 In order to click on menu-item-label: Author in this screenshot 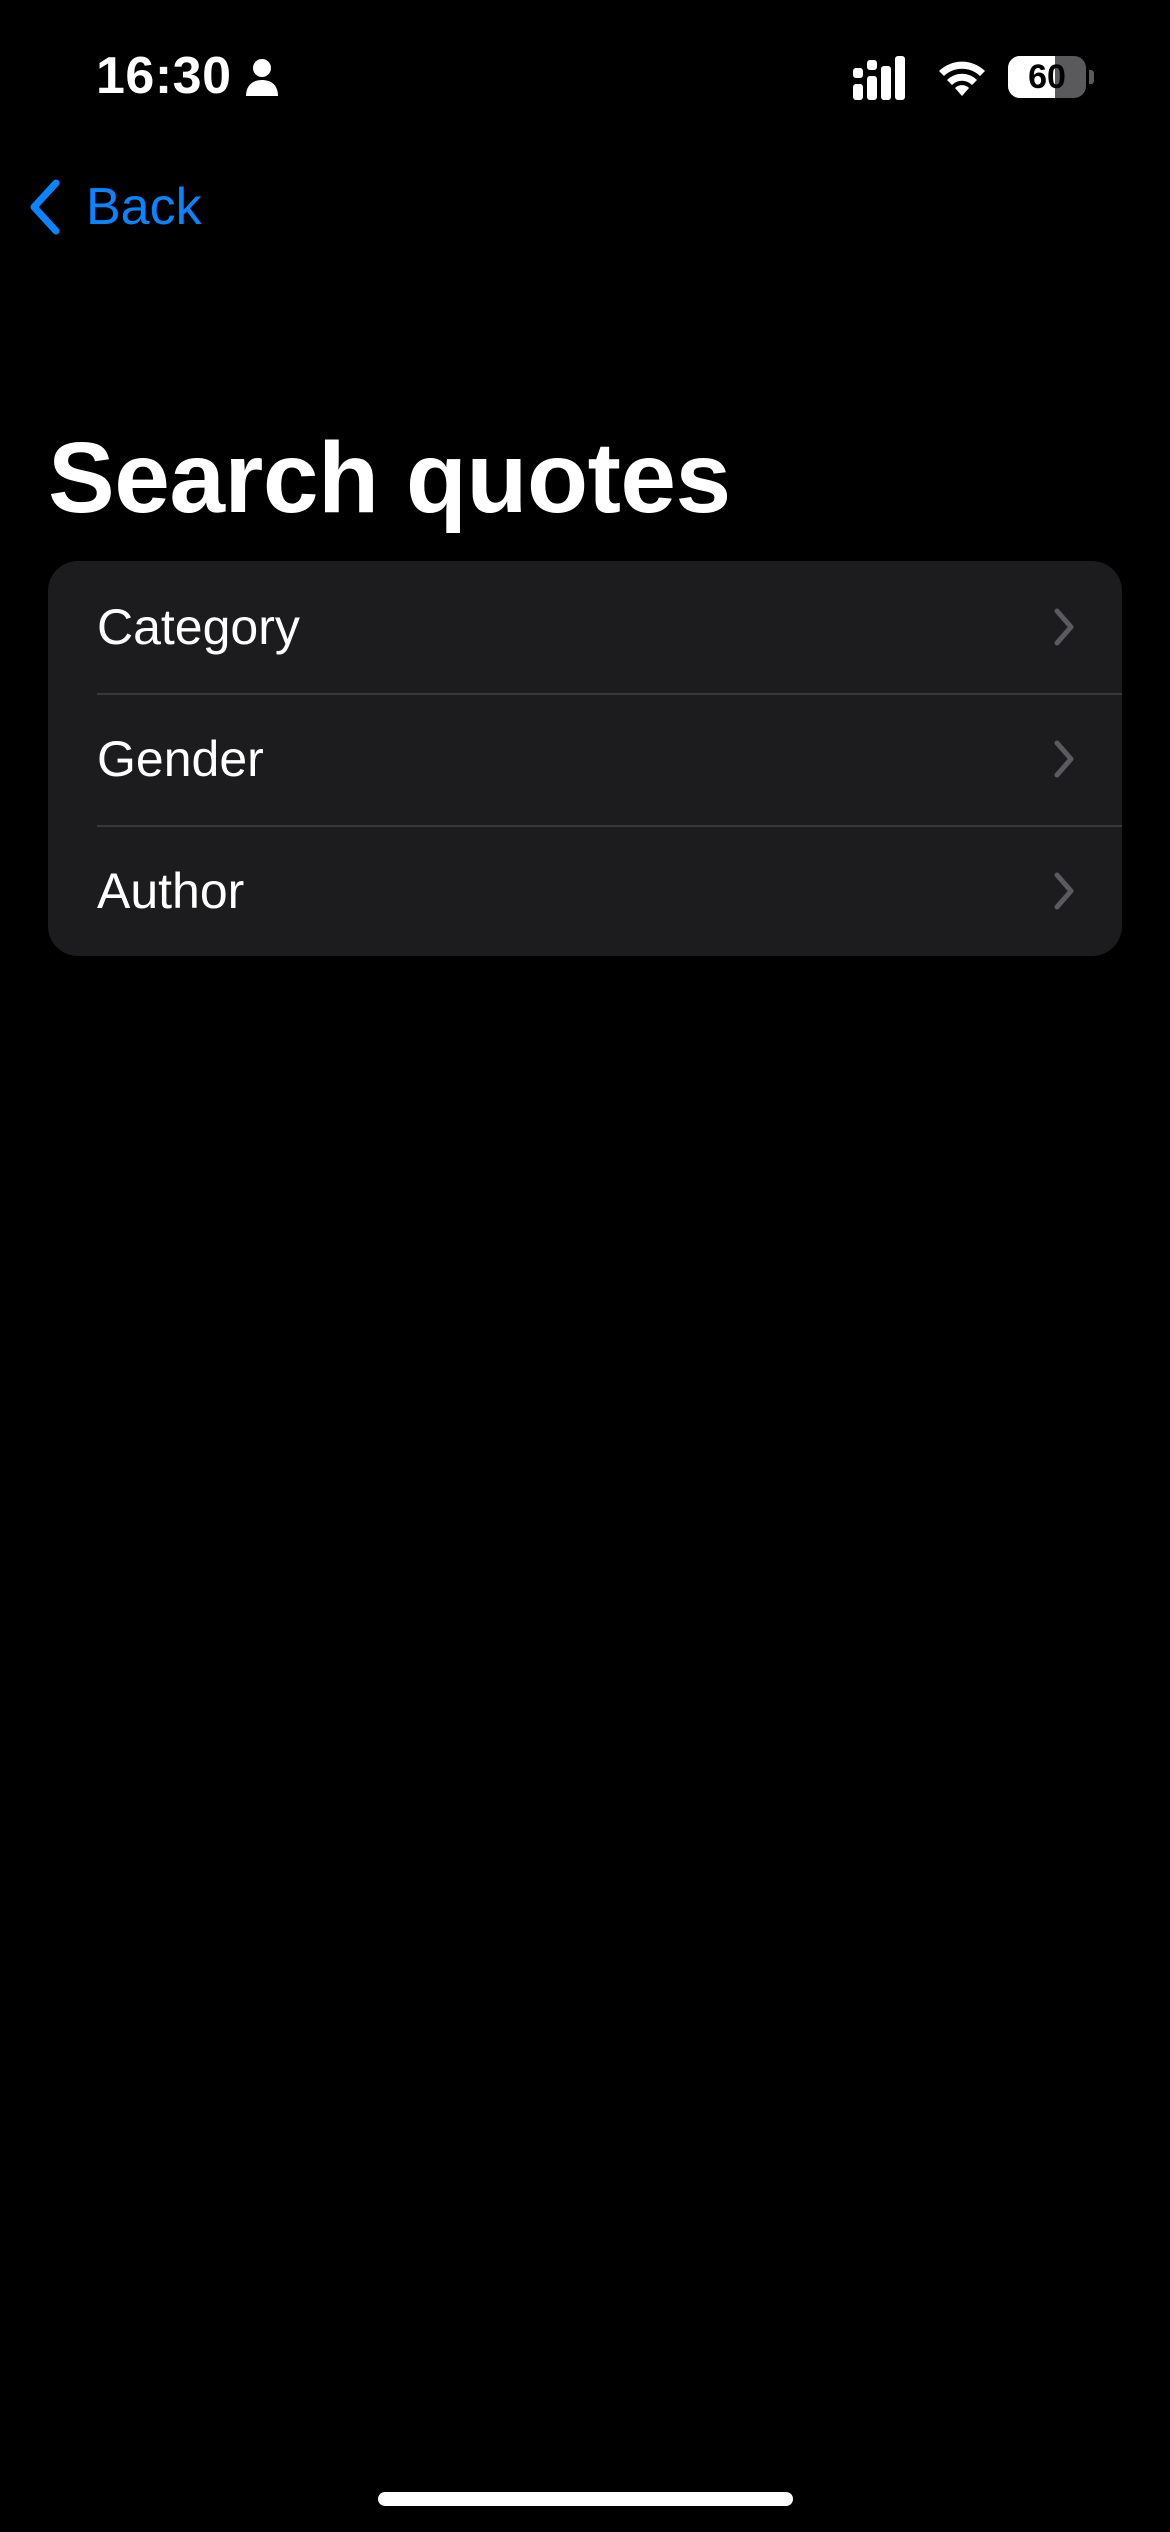, I will do `click(171, 891)`.